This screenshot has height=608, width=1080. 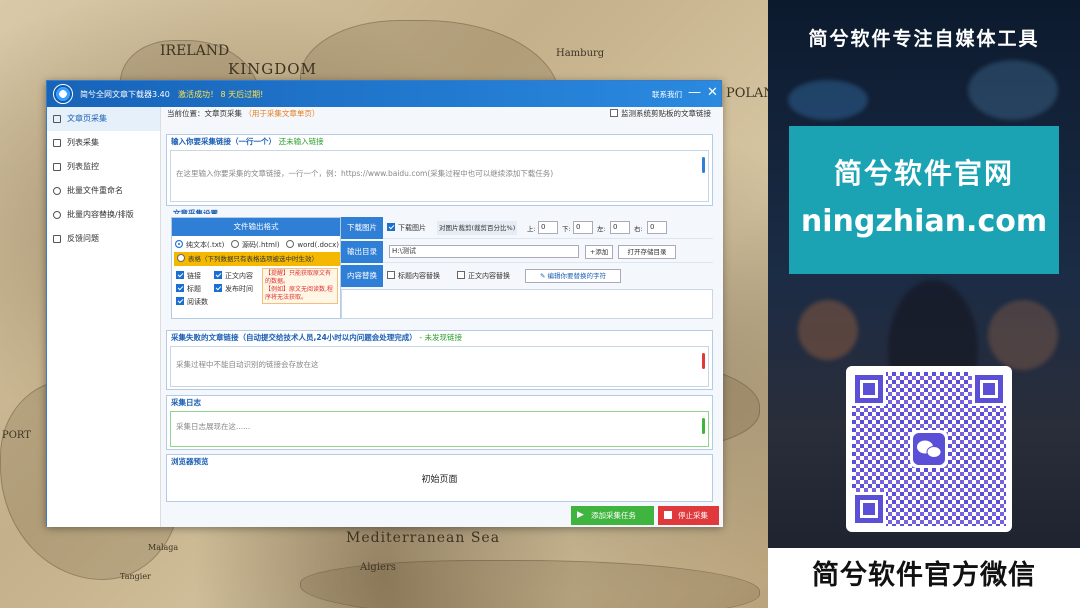 I want to click on play-icon: ▶, so click(x=580, y=515).